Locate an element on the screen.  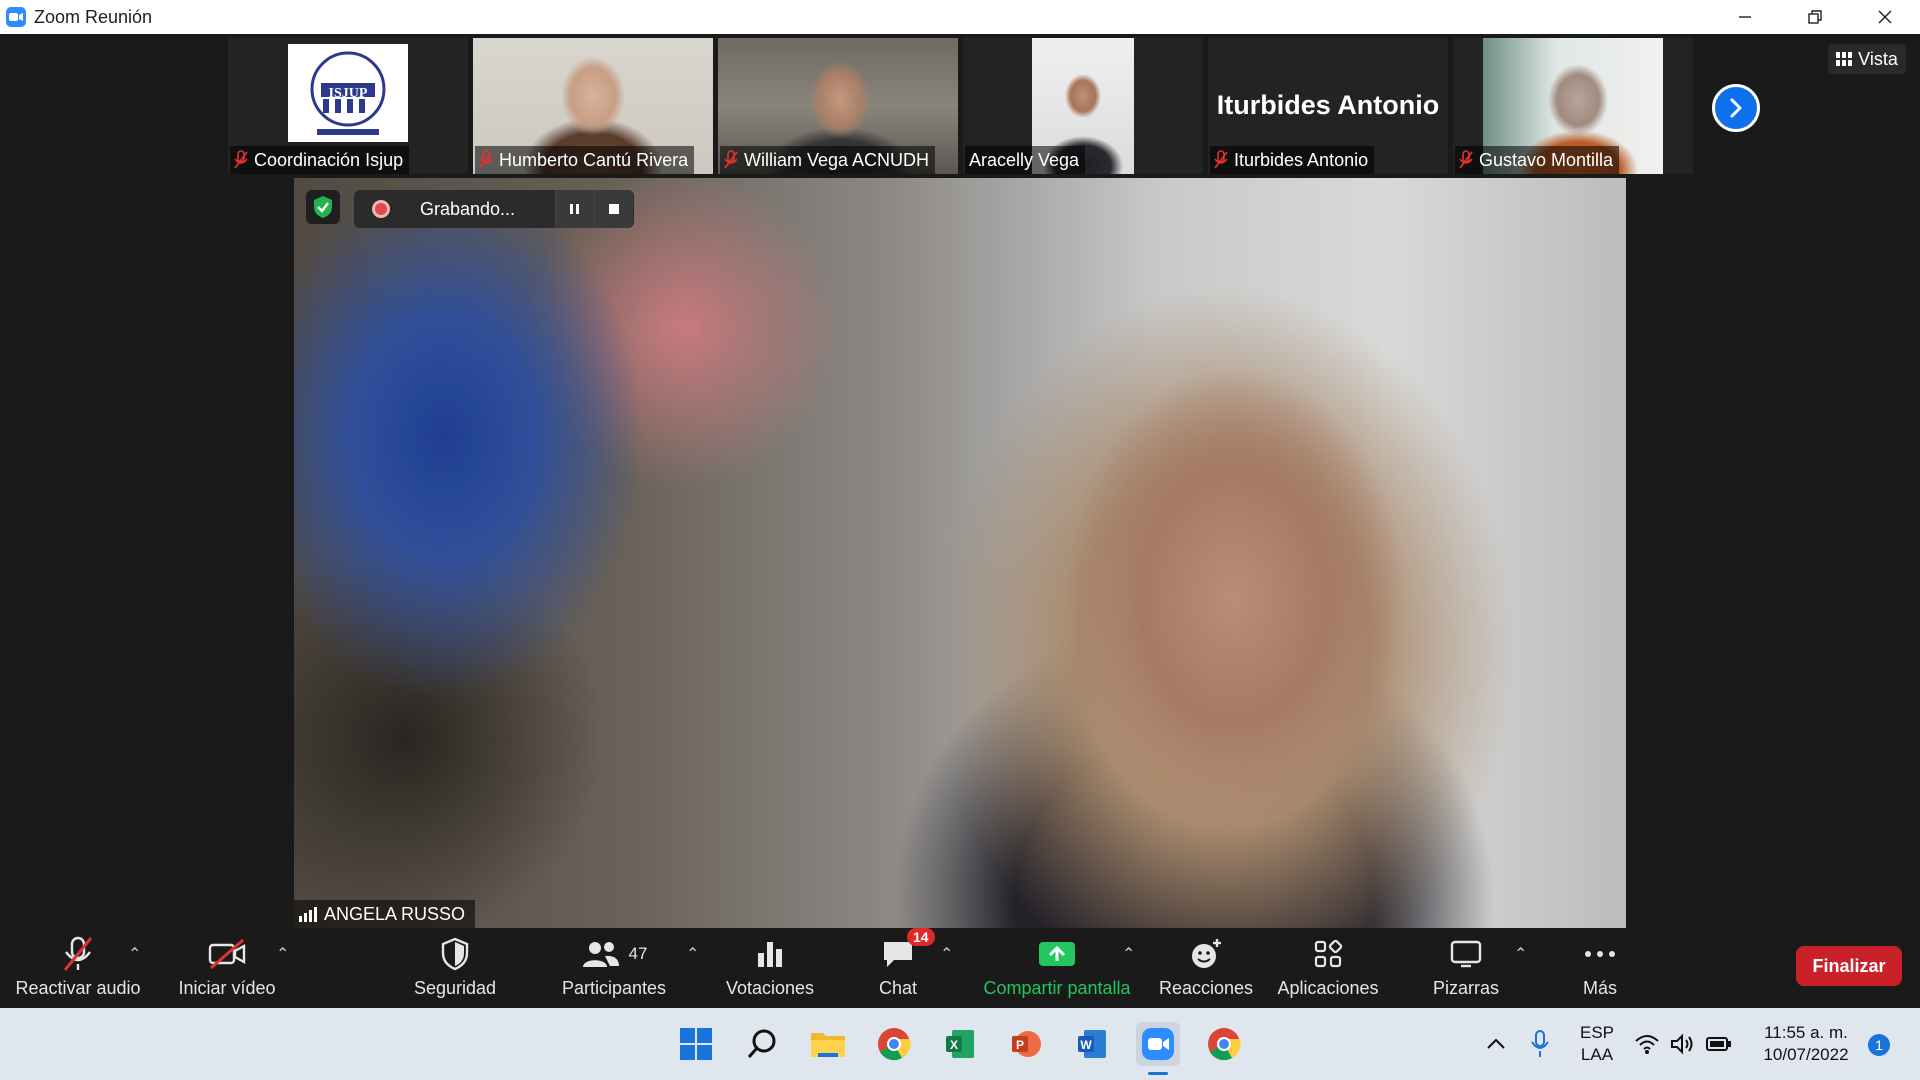
whiteboards-button: Pizarras is located at coordinates (1466, 969).